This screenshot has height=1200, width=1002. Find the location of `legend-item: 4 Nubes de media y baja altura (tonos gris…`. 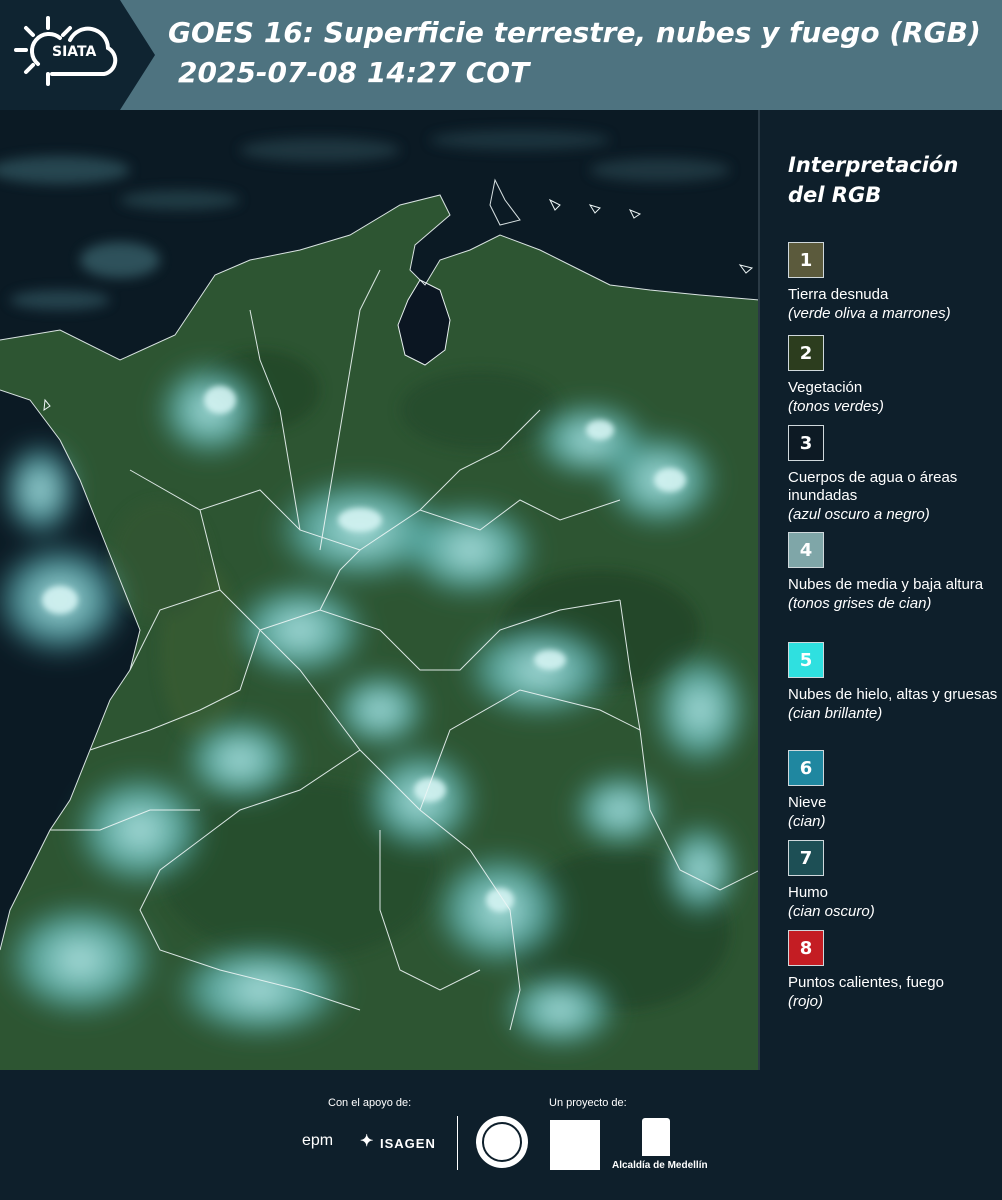

legend-item: 4 Nubes de media y baja altura (tonos gris… is located at coordinates (893, 572).